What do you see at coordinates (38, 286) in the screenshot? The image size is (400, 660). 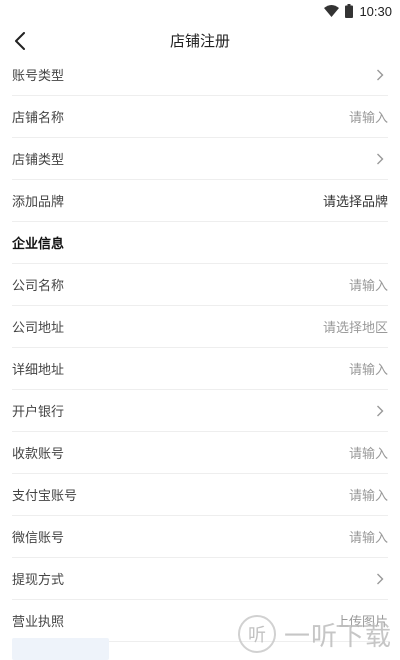 I see `company-name-label: 公司名称` at bounding box center [38, 286].